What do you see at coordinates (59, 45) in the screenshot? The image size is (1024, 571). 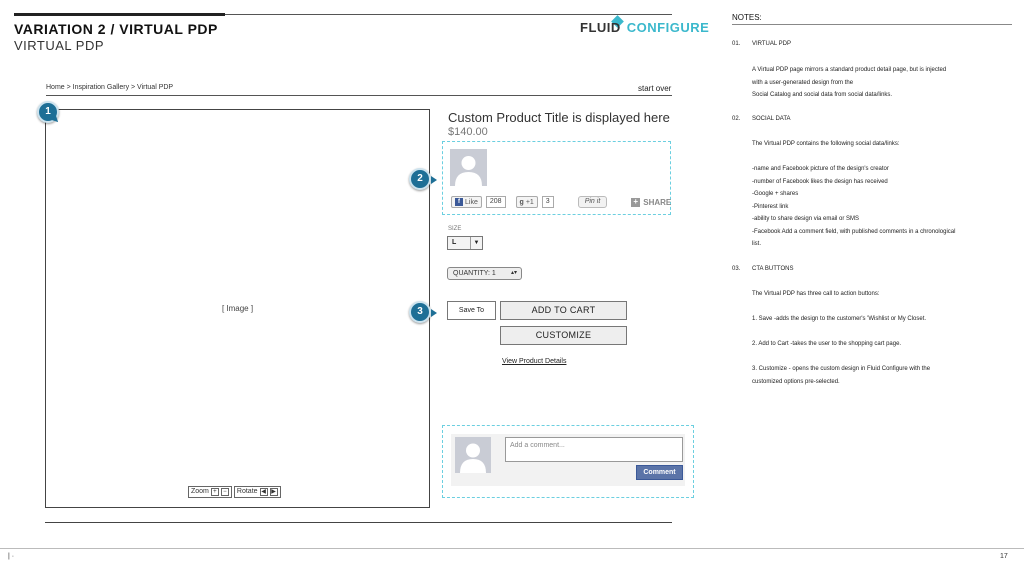 I see `page-subtitle: VIRTUAL PDP` at bounding box center [59, 45].